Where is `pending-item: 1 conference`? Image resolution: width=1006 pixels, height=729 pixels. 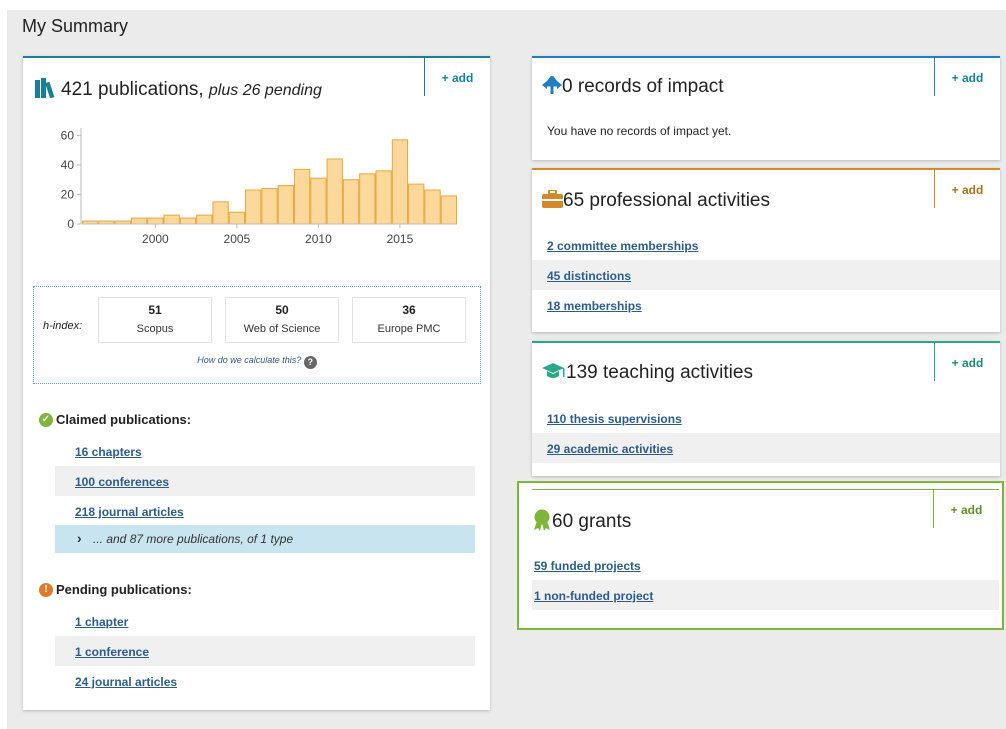
pending-item: 1 conference is located at coordinates (265, 651).